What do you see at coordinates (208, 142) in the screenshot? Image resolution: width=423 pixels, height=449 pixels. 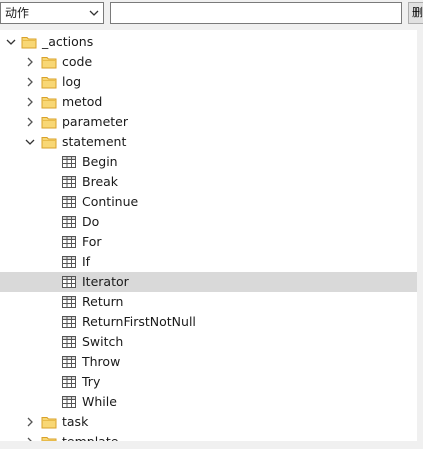 I see `tree-node-statement: statement` at bounding box center [208, 142].